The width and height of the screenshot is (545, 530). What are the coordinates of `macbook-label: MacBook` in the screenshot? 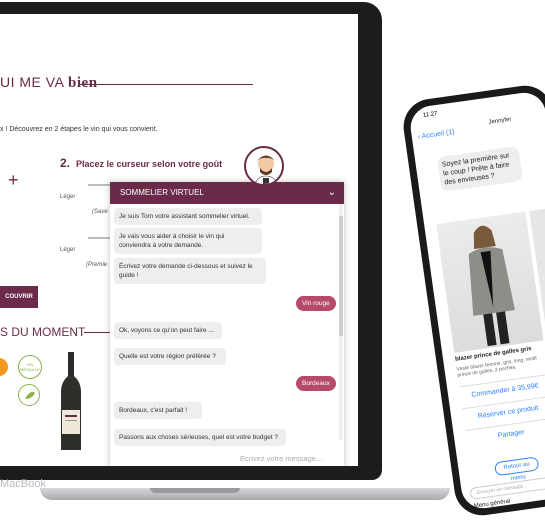 It's located at (23, 484).